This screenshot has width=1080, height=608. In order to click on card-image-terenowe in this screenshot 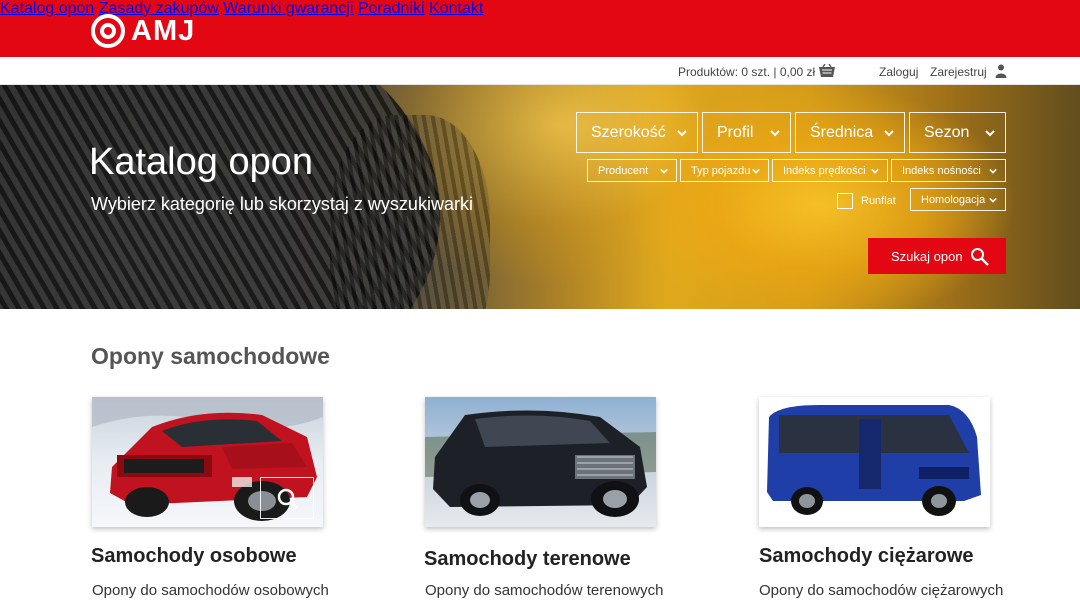, I will do `click(540, 462)`.